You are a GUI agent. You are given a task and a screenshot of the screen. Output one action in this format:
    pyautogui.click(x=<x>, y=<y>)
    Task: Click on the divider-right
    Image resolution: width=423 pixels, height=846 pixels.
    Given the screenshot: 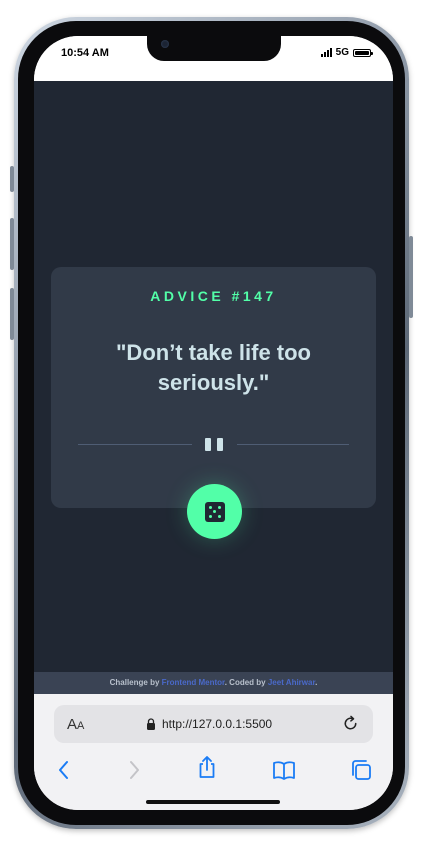 What is the action you would take?
    pyautogui.click(x=293, y=444)
    